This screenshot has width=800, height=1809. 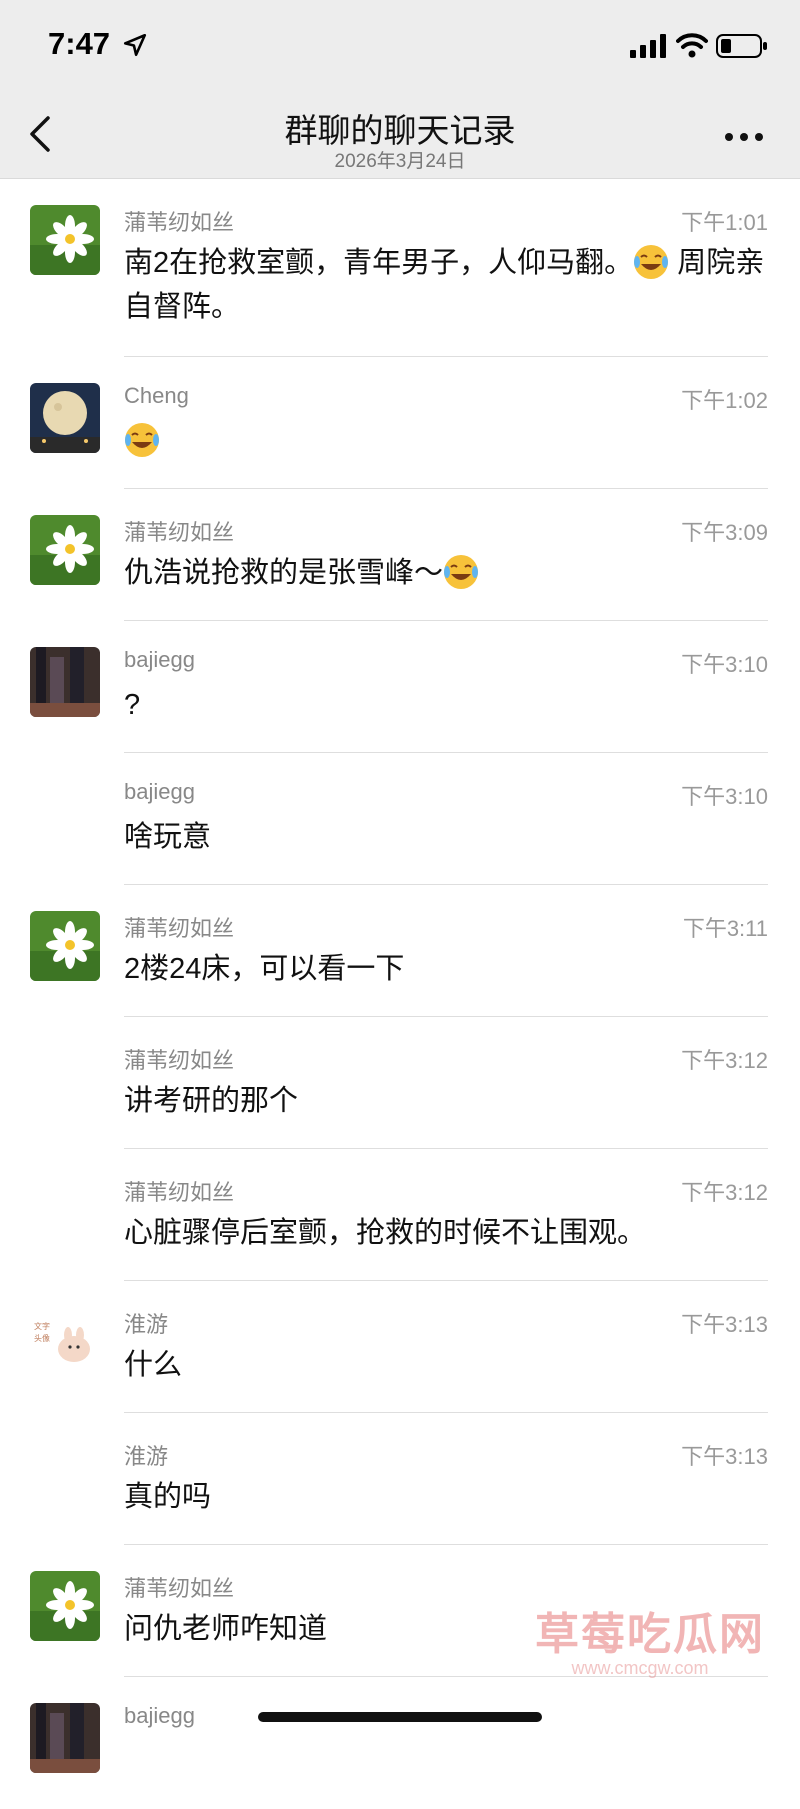 I want to click on watermark-text: 草莓吃瓜网, so click(x=650, y=1634).